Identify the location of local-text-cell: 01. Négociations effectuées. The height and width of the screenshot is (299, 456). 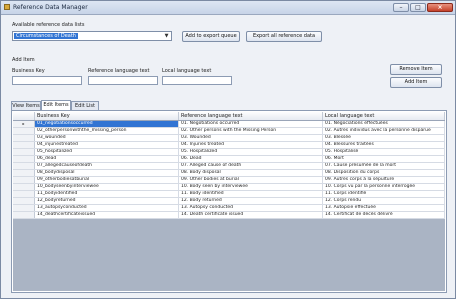
(384, 124).